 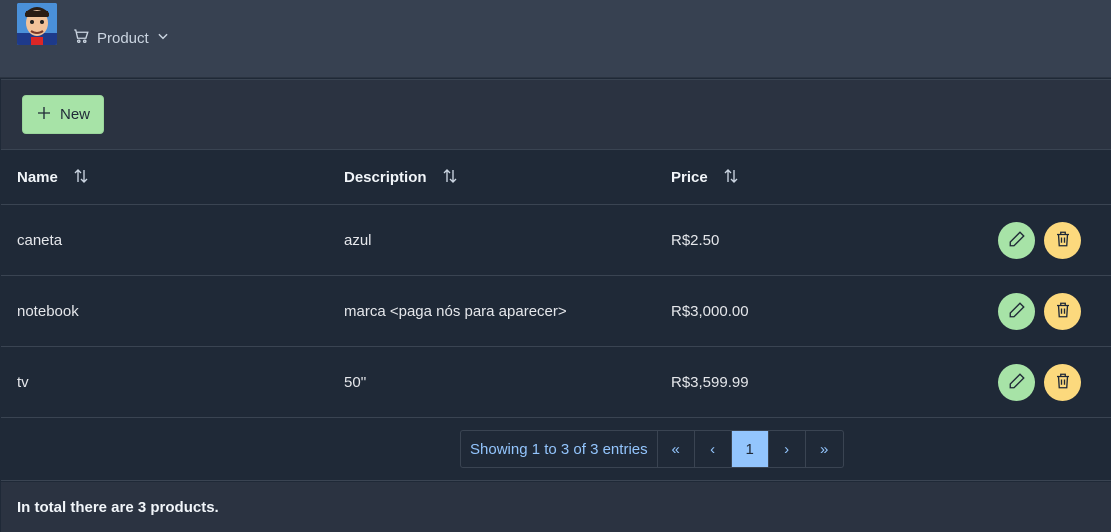 I want to click on column-header-label: Name, so click(x=37, y=177).